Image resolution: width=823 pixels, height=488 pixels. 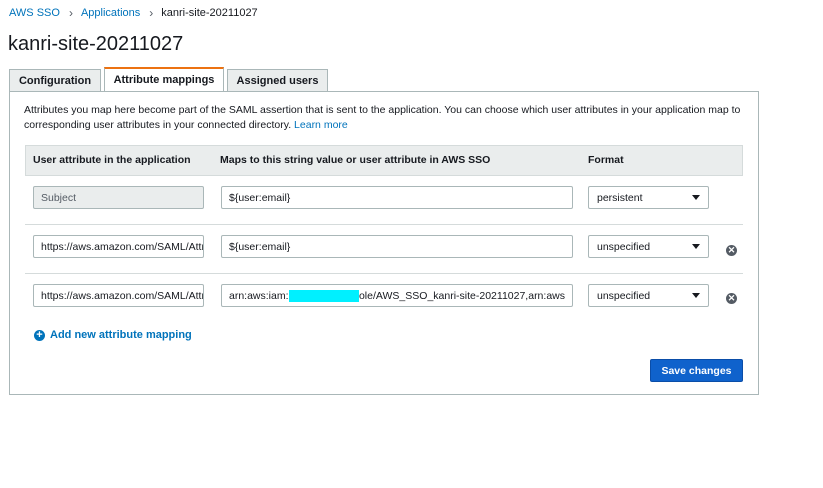 I want to click on add-attribute-mapping-label: Add new attribute mapping, so click(x=121, y=335).